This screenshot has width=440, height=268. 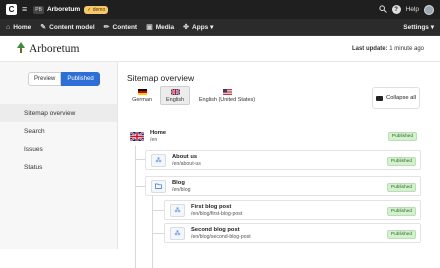 What do you see at coordinates (11, 9) in the screenshot?
I see `app-logo-icon: C` at bounding box center [11, 9].